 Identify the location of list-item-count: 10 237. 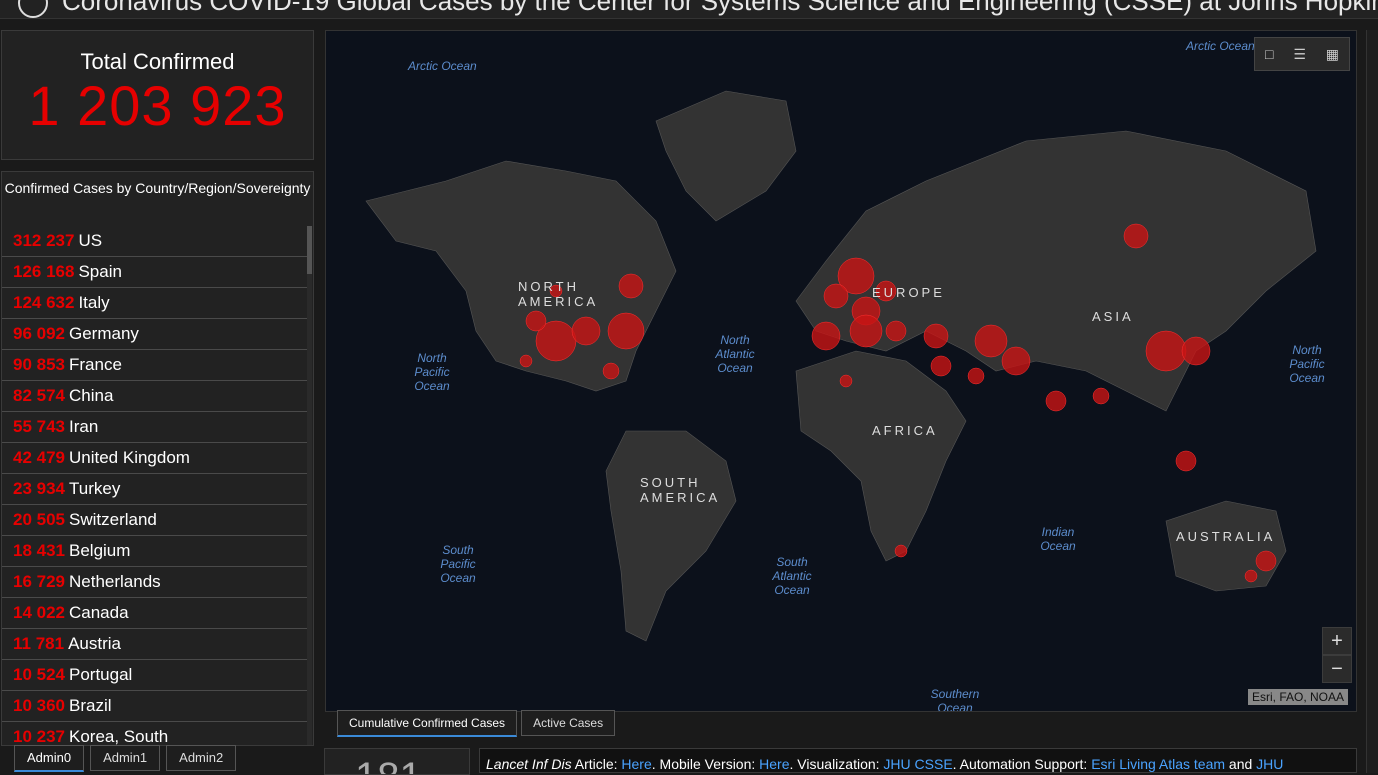
(39, 736).